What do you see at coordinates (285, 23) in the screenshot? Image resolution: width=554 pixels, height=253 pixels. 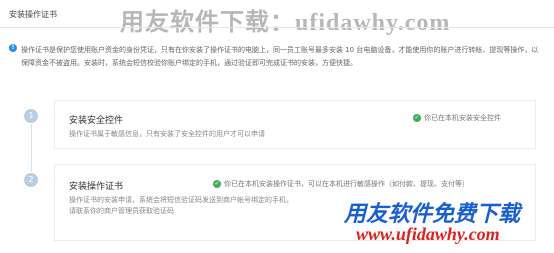 I see `watermark-top: 用友软件下载：ufidawhy.com` at bounding box center [285, 23].